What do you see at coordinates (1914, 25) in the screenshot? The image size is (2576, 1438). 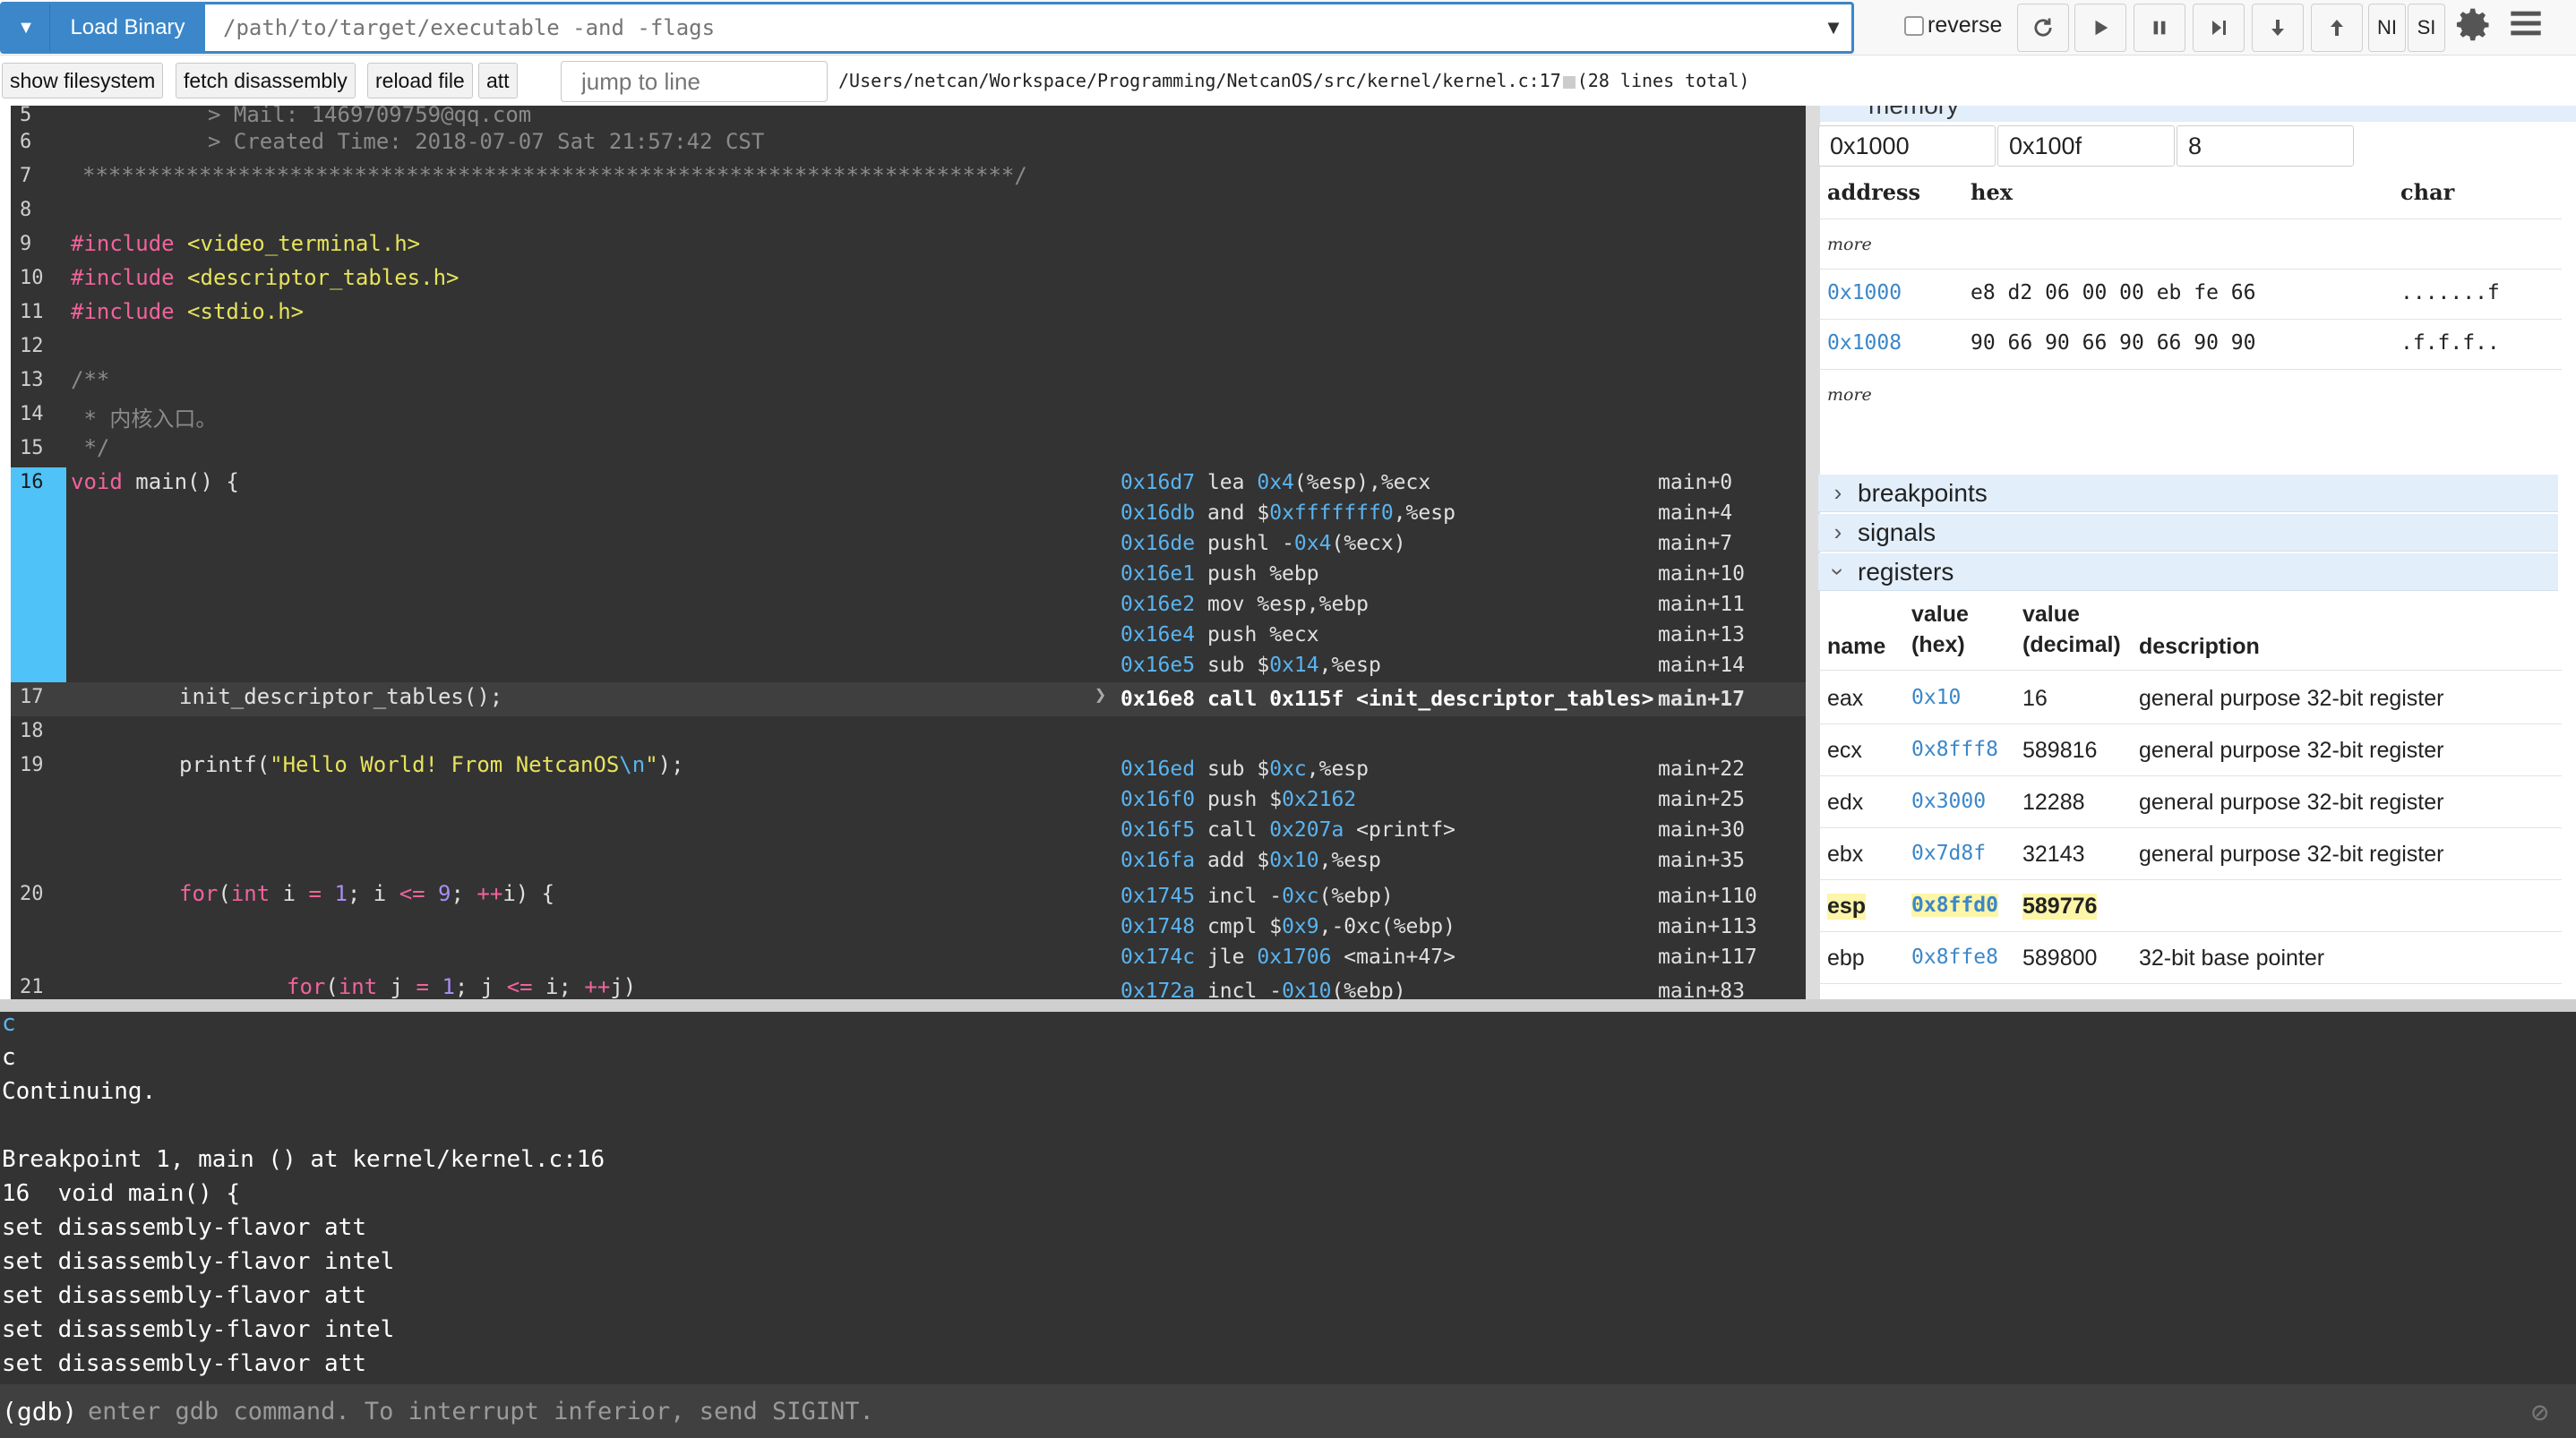 I see `reverse-checkbox` at bounding box center [1914, 25].